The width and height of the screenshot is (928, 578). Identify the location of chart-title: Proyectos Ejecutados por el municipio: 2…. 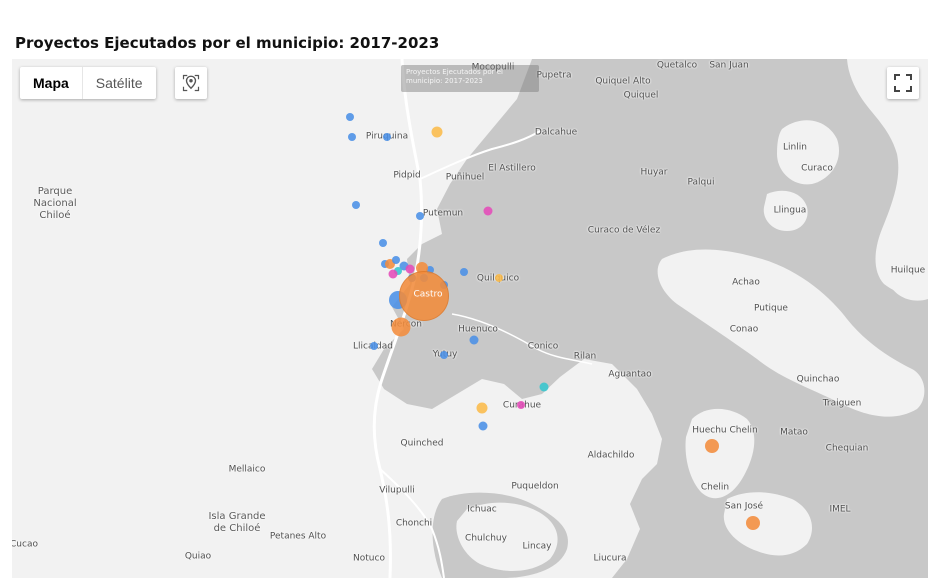
(227, 43).